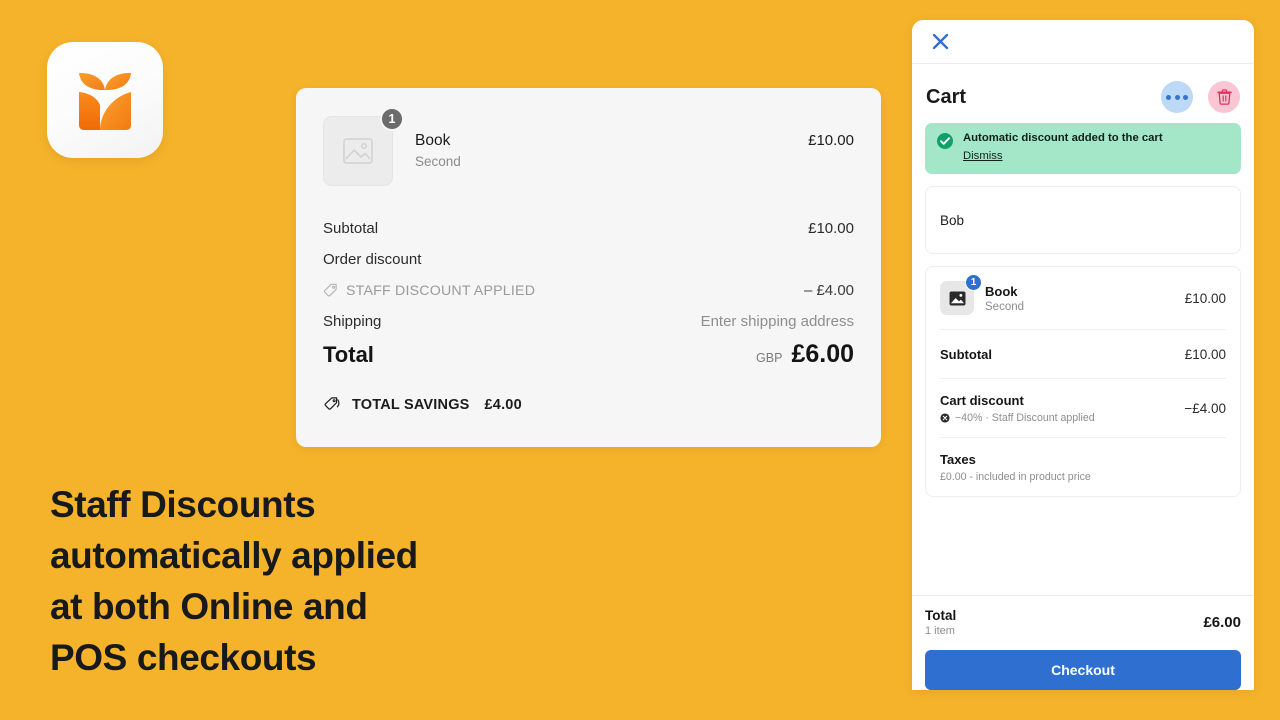 The image size is (1280, 720). What do you see at coordinates (982, 400) in the screenshot?
I see `cart-discount-label: Cart discount` at bounding box center [982, 400].